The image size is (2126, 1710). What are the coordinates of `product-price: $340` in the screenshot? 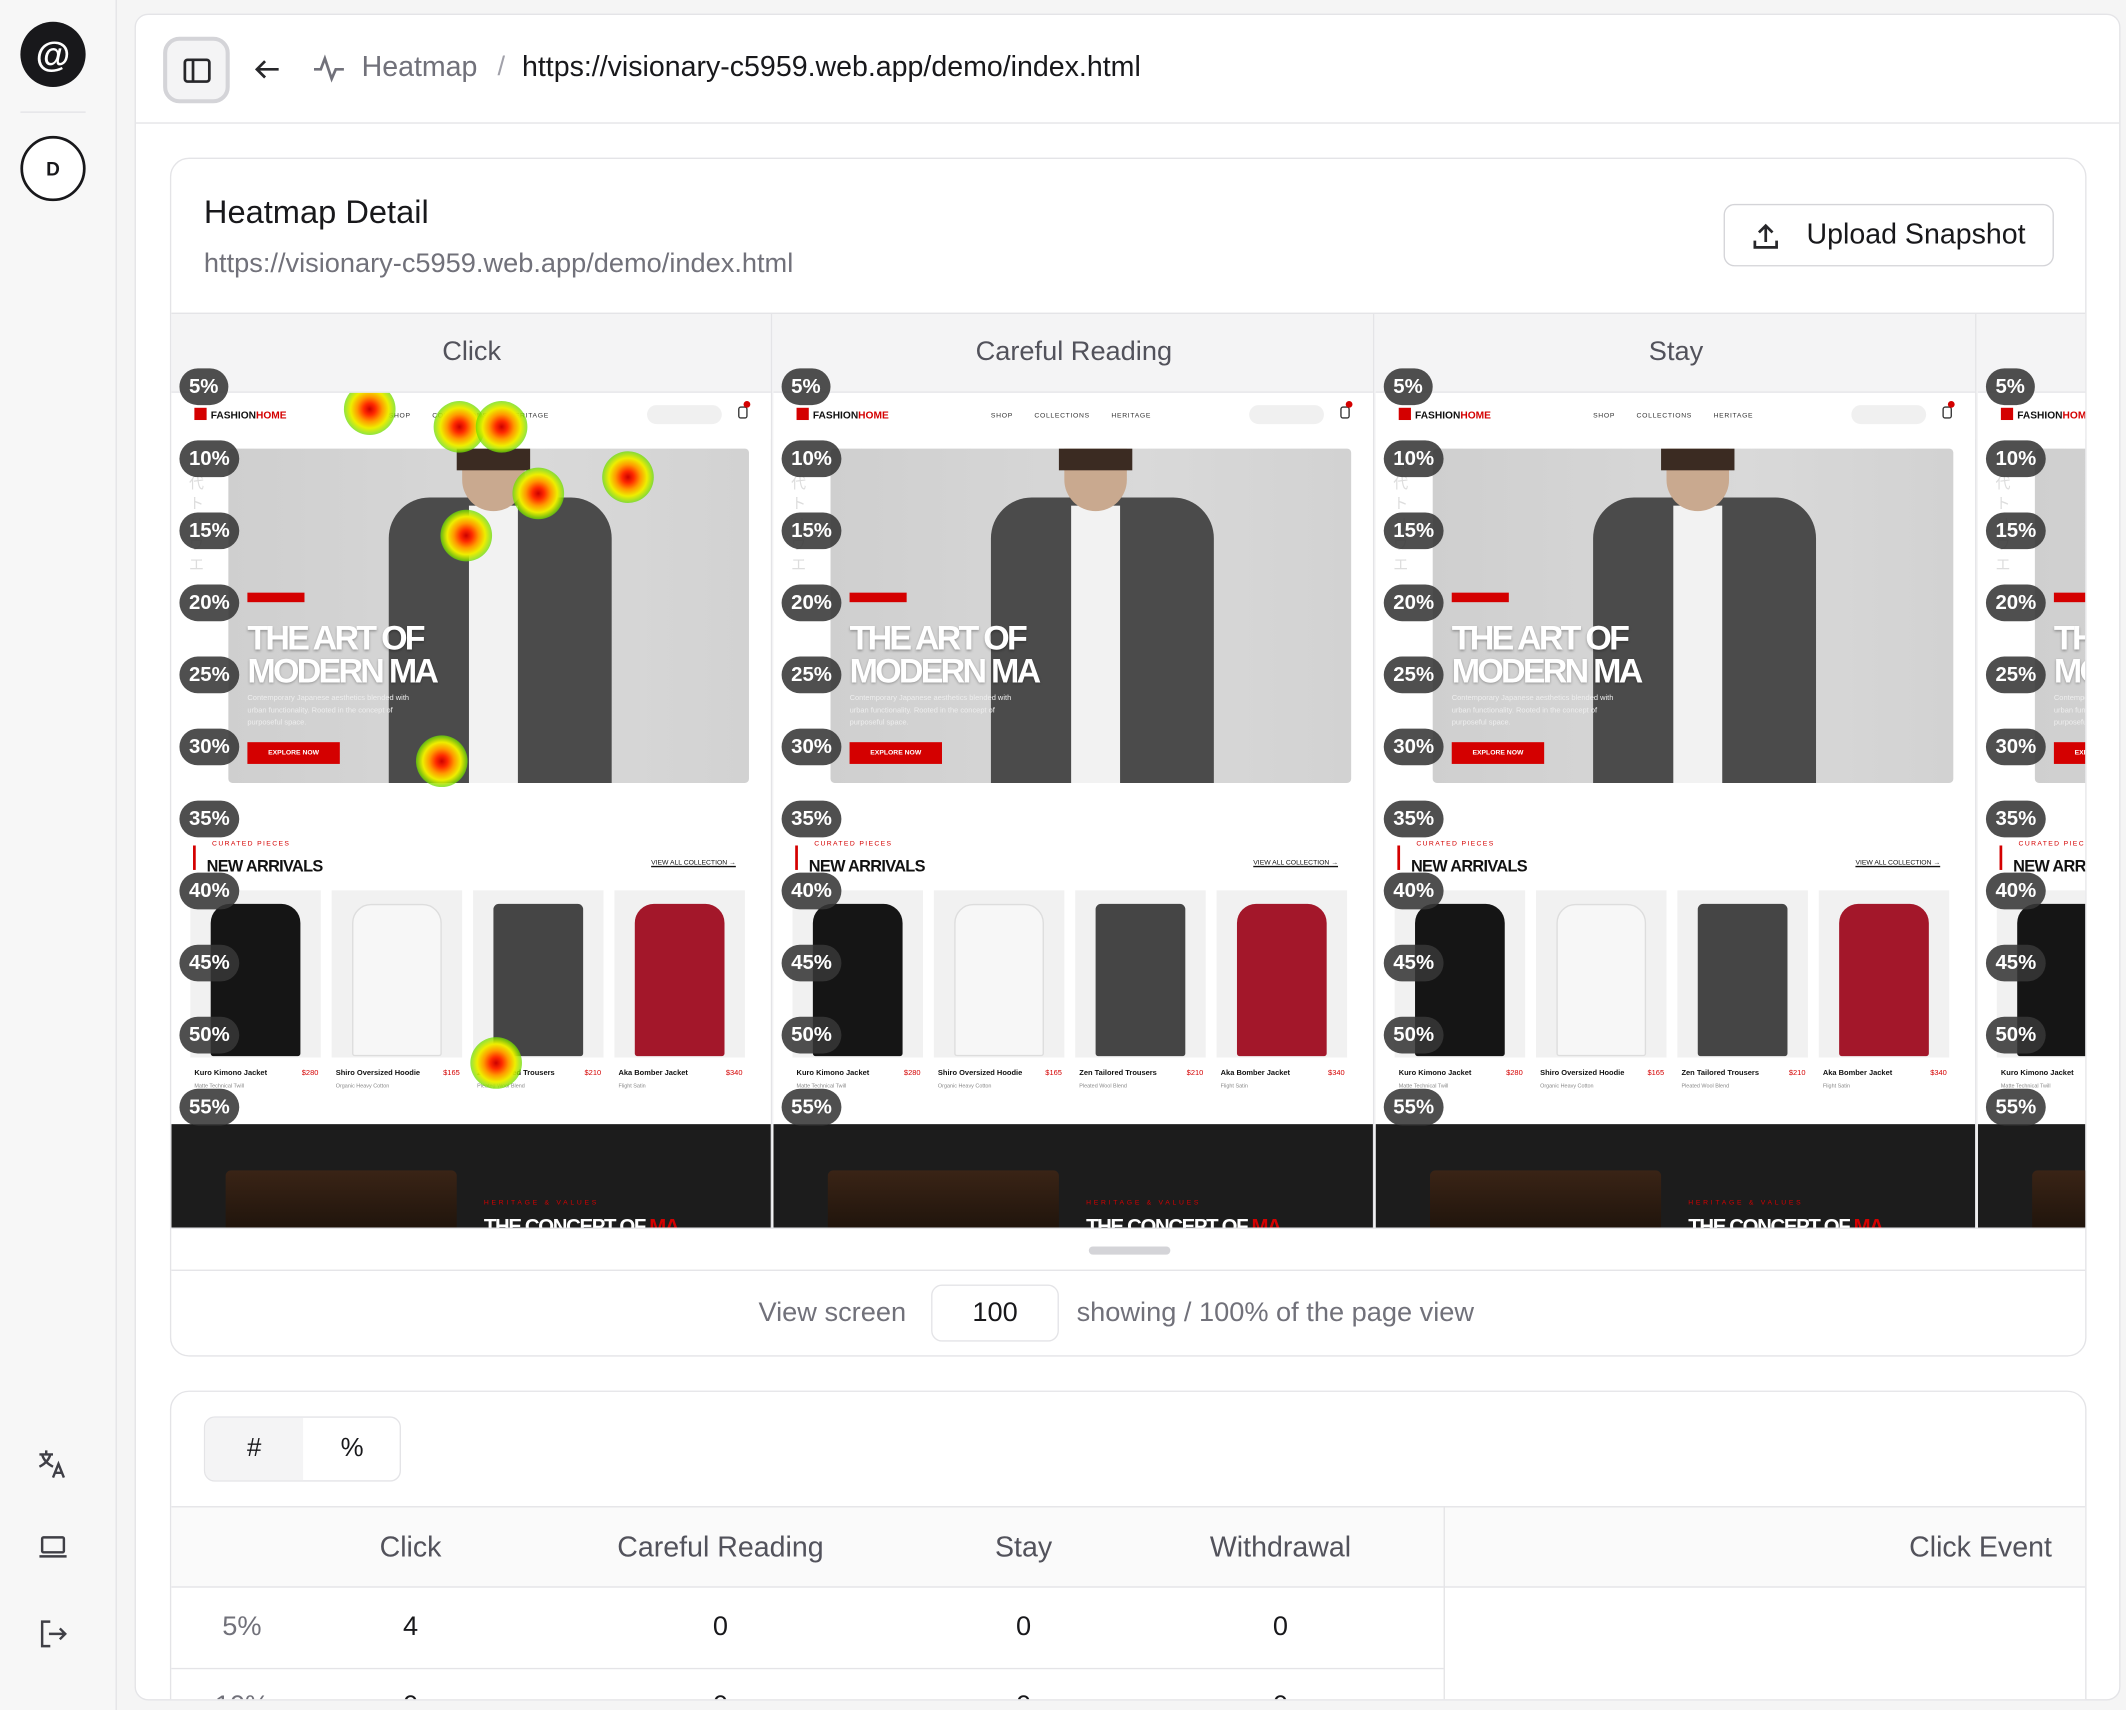 It's located at (1336, 1073).